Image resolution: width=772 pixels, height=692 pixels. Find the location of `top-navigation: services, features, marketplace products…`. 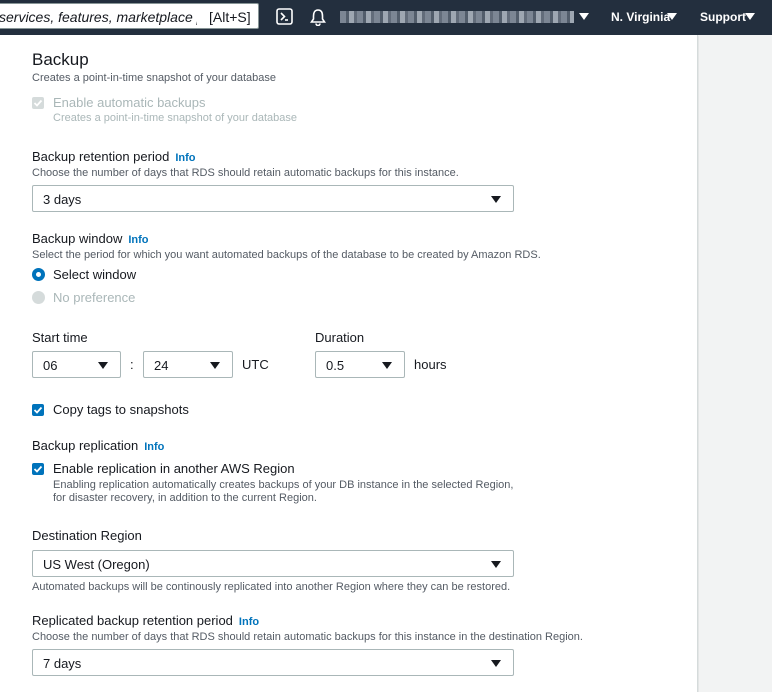

top-navigation: services, features, marketplace products… is located at coordinates (386, 17).